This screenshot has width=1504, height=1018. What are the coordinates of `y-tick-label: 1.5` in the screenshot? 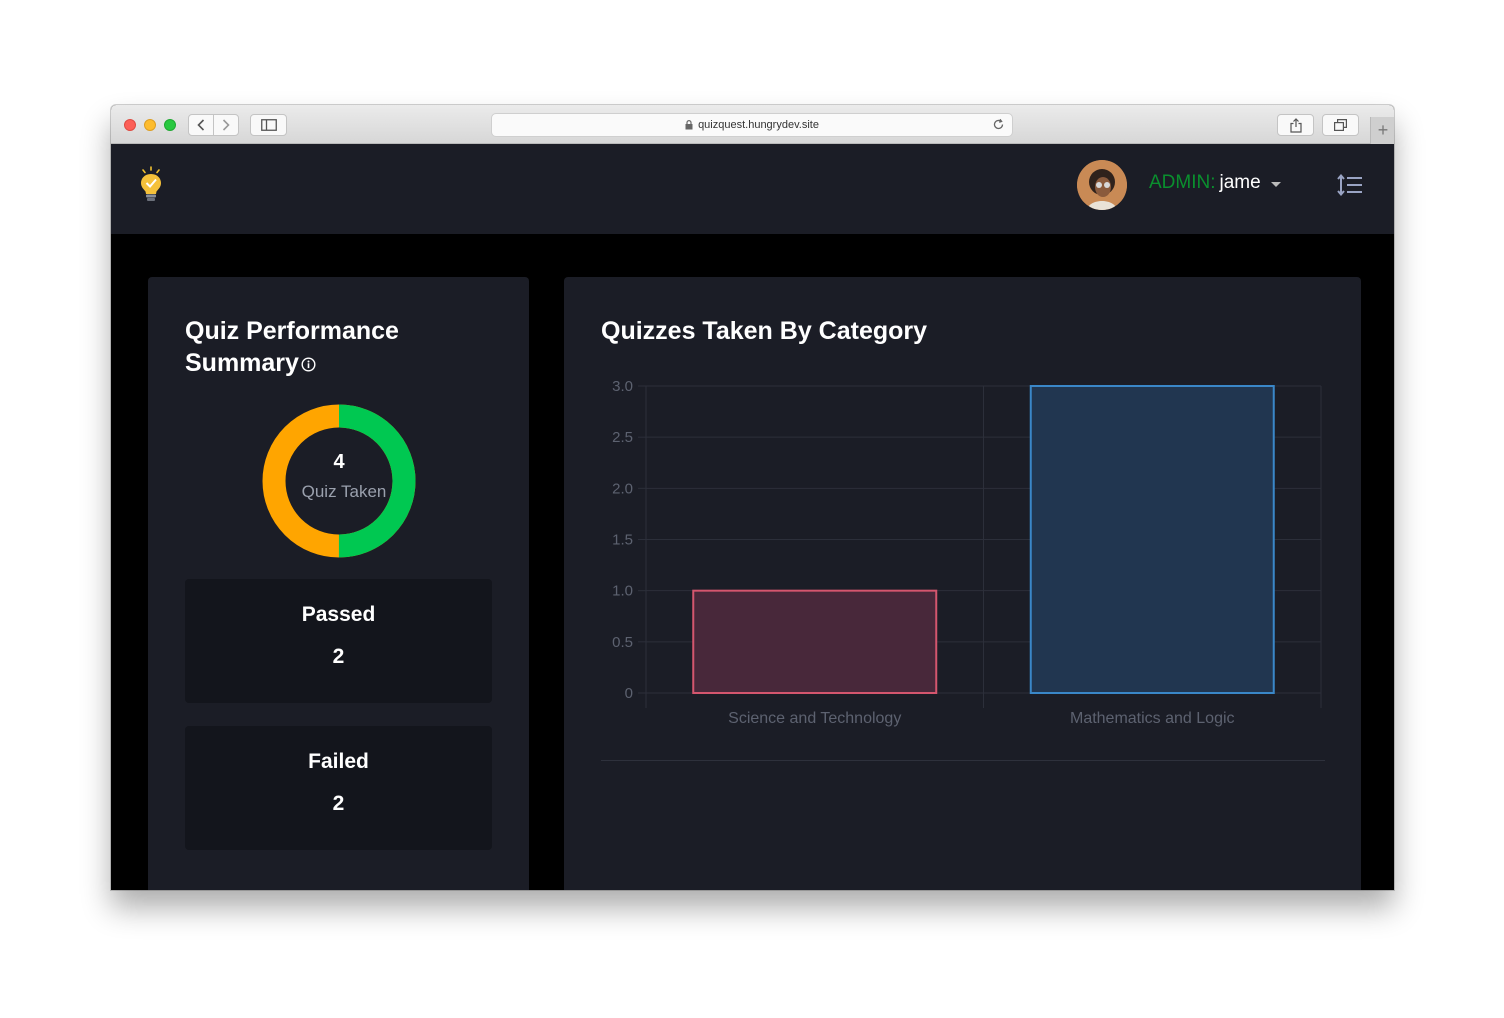 It's located at (622, 540).